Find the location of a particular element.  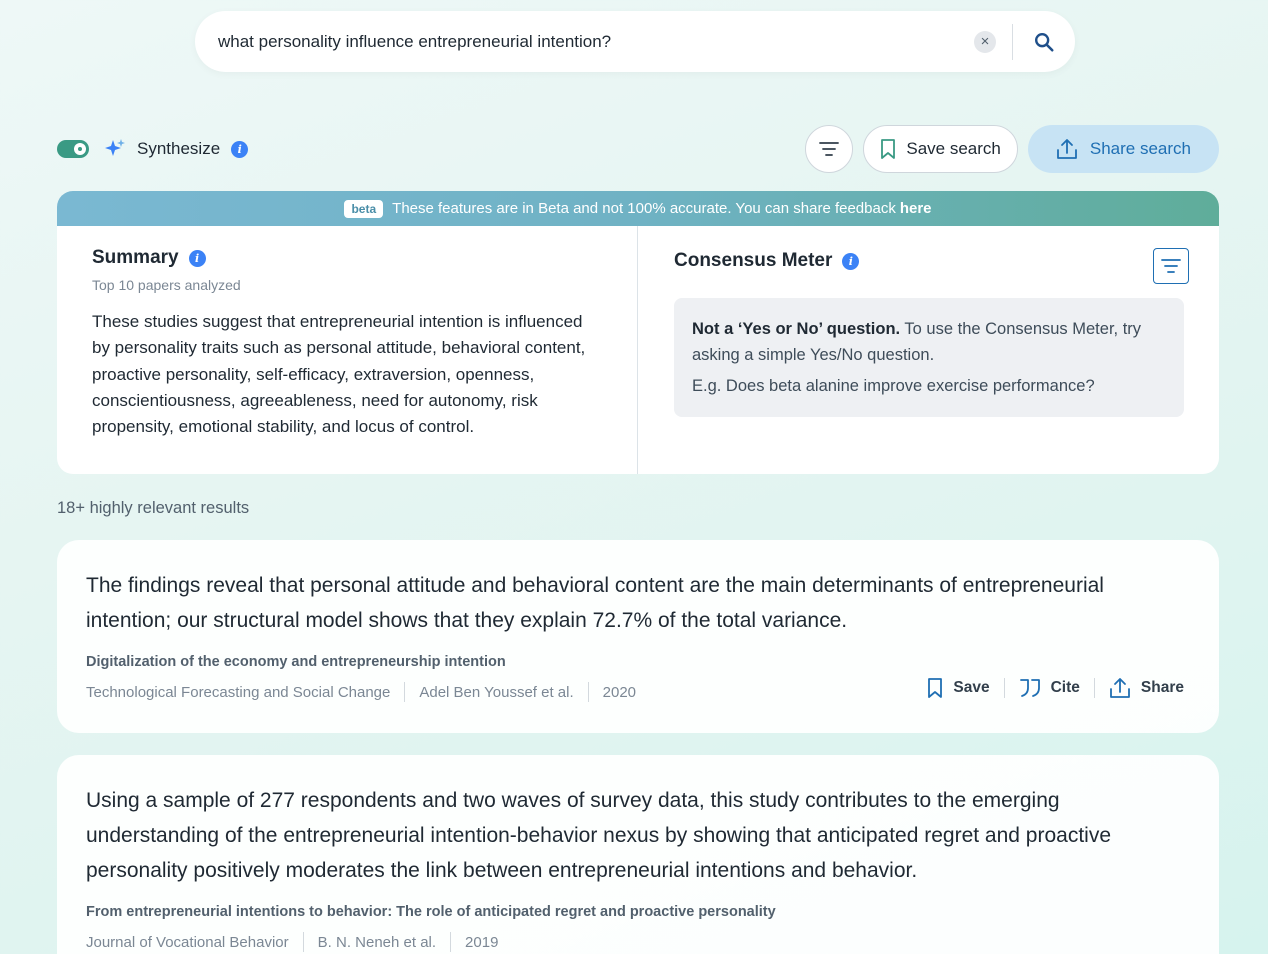

share-label: Share is located at coordinates (1162, 687).